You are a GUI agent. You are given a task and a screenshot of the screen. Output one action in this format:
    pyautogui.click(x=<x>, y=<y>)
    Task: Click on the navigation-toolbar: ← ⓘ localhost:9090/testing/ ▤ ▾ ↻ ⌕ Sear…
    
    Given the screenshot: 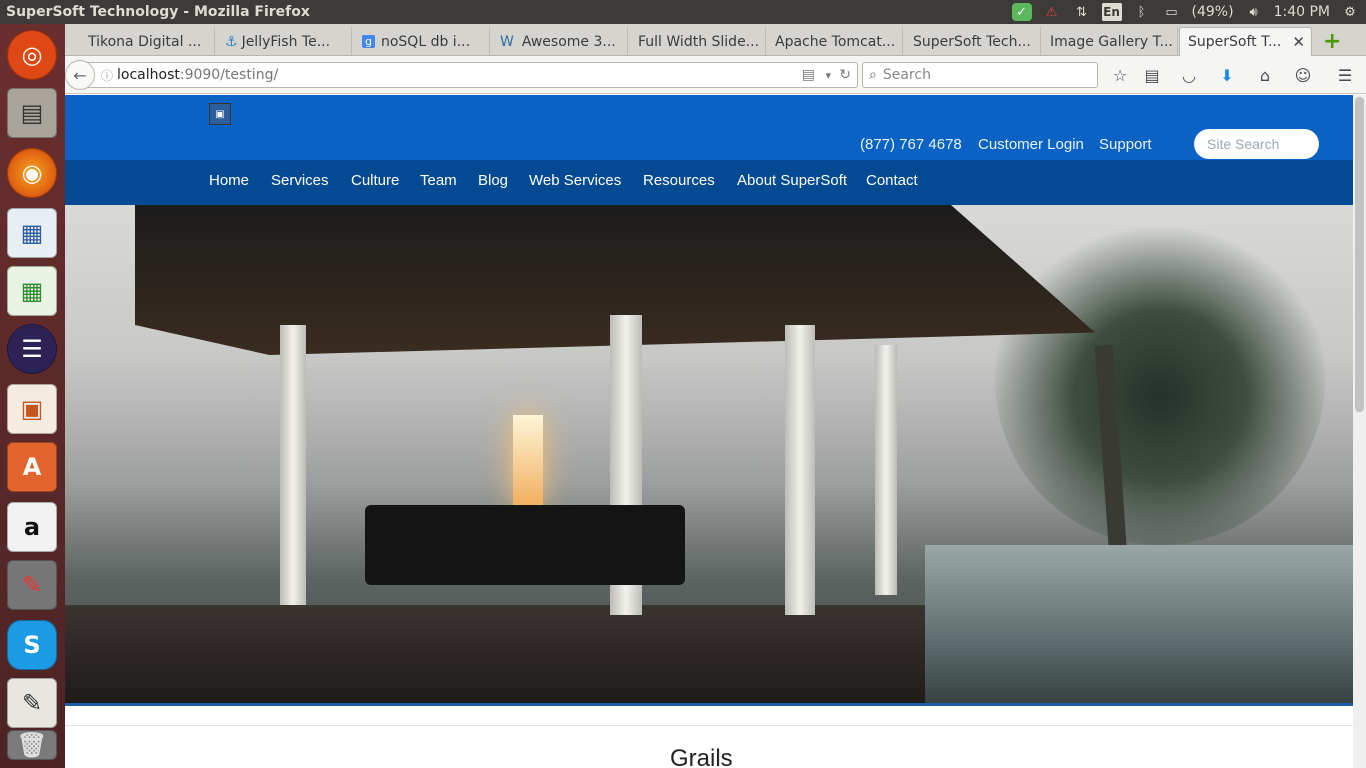 What is the action you would take?
    pyautogui.click(x=715, y=75)
    